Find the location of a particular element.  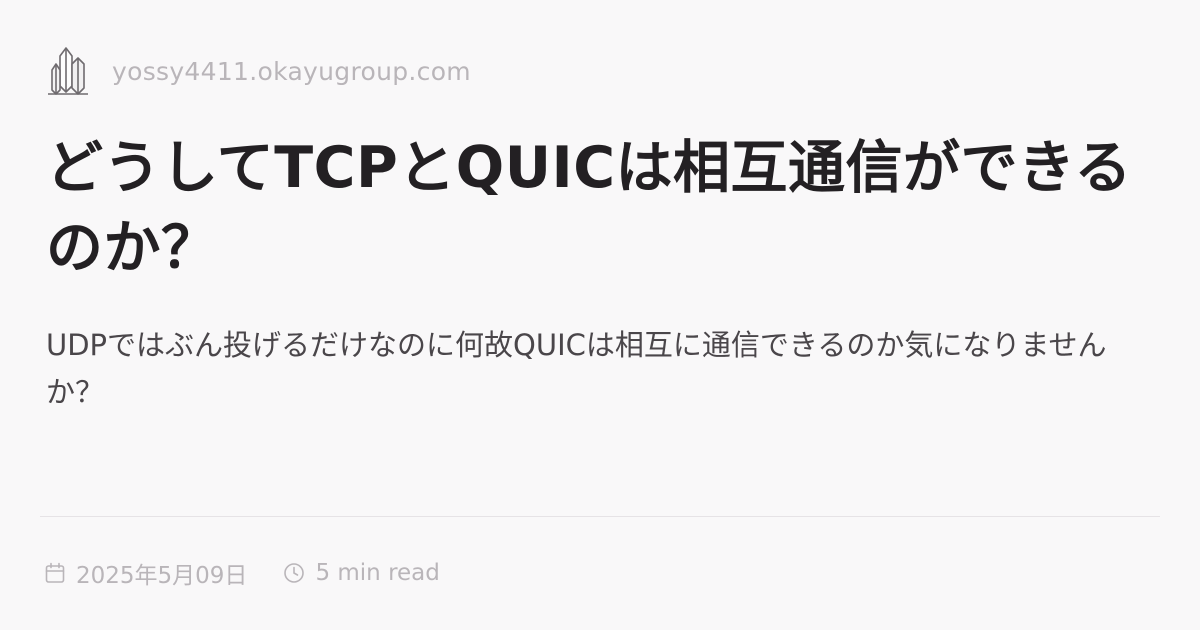

publish-date: 2025年5月09日 is located at coordinates (145, 573).